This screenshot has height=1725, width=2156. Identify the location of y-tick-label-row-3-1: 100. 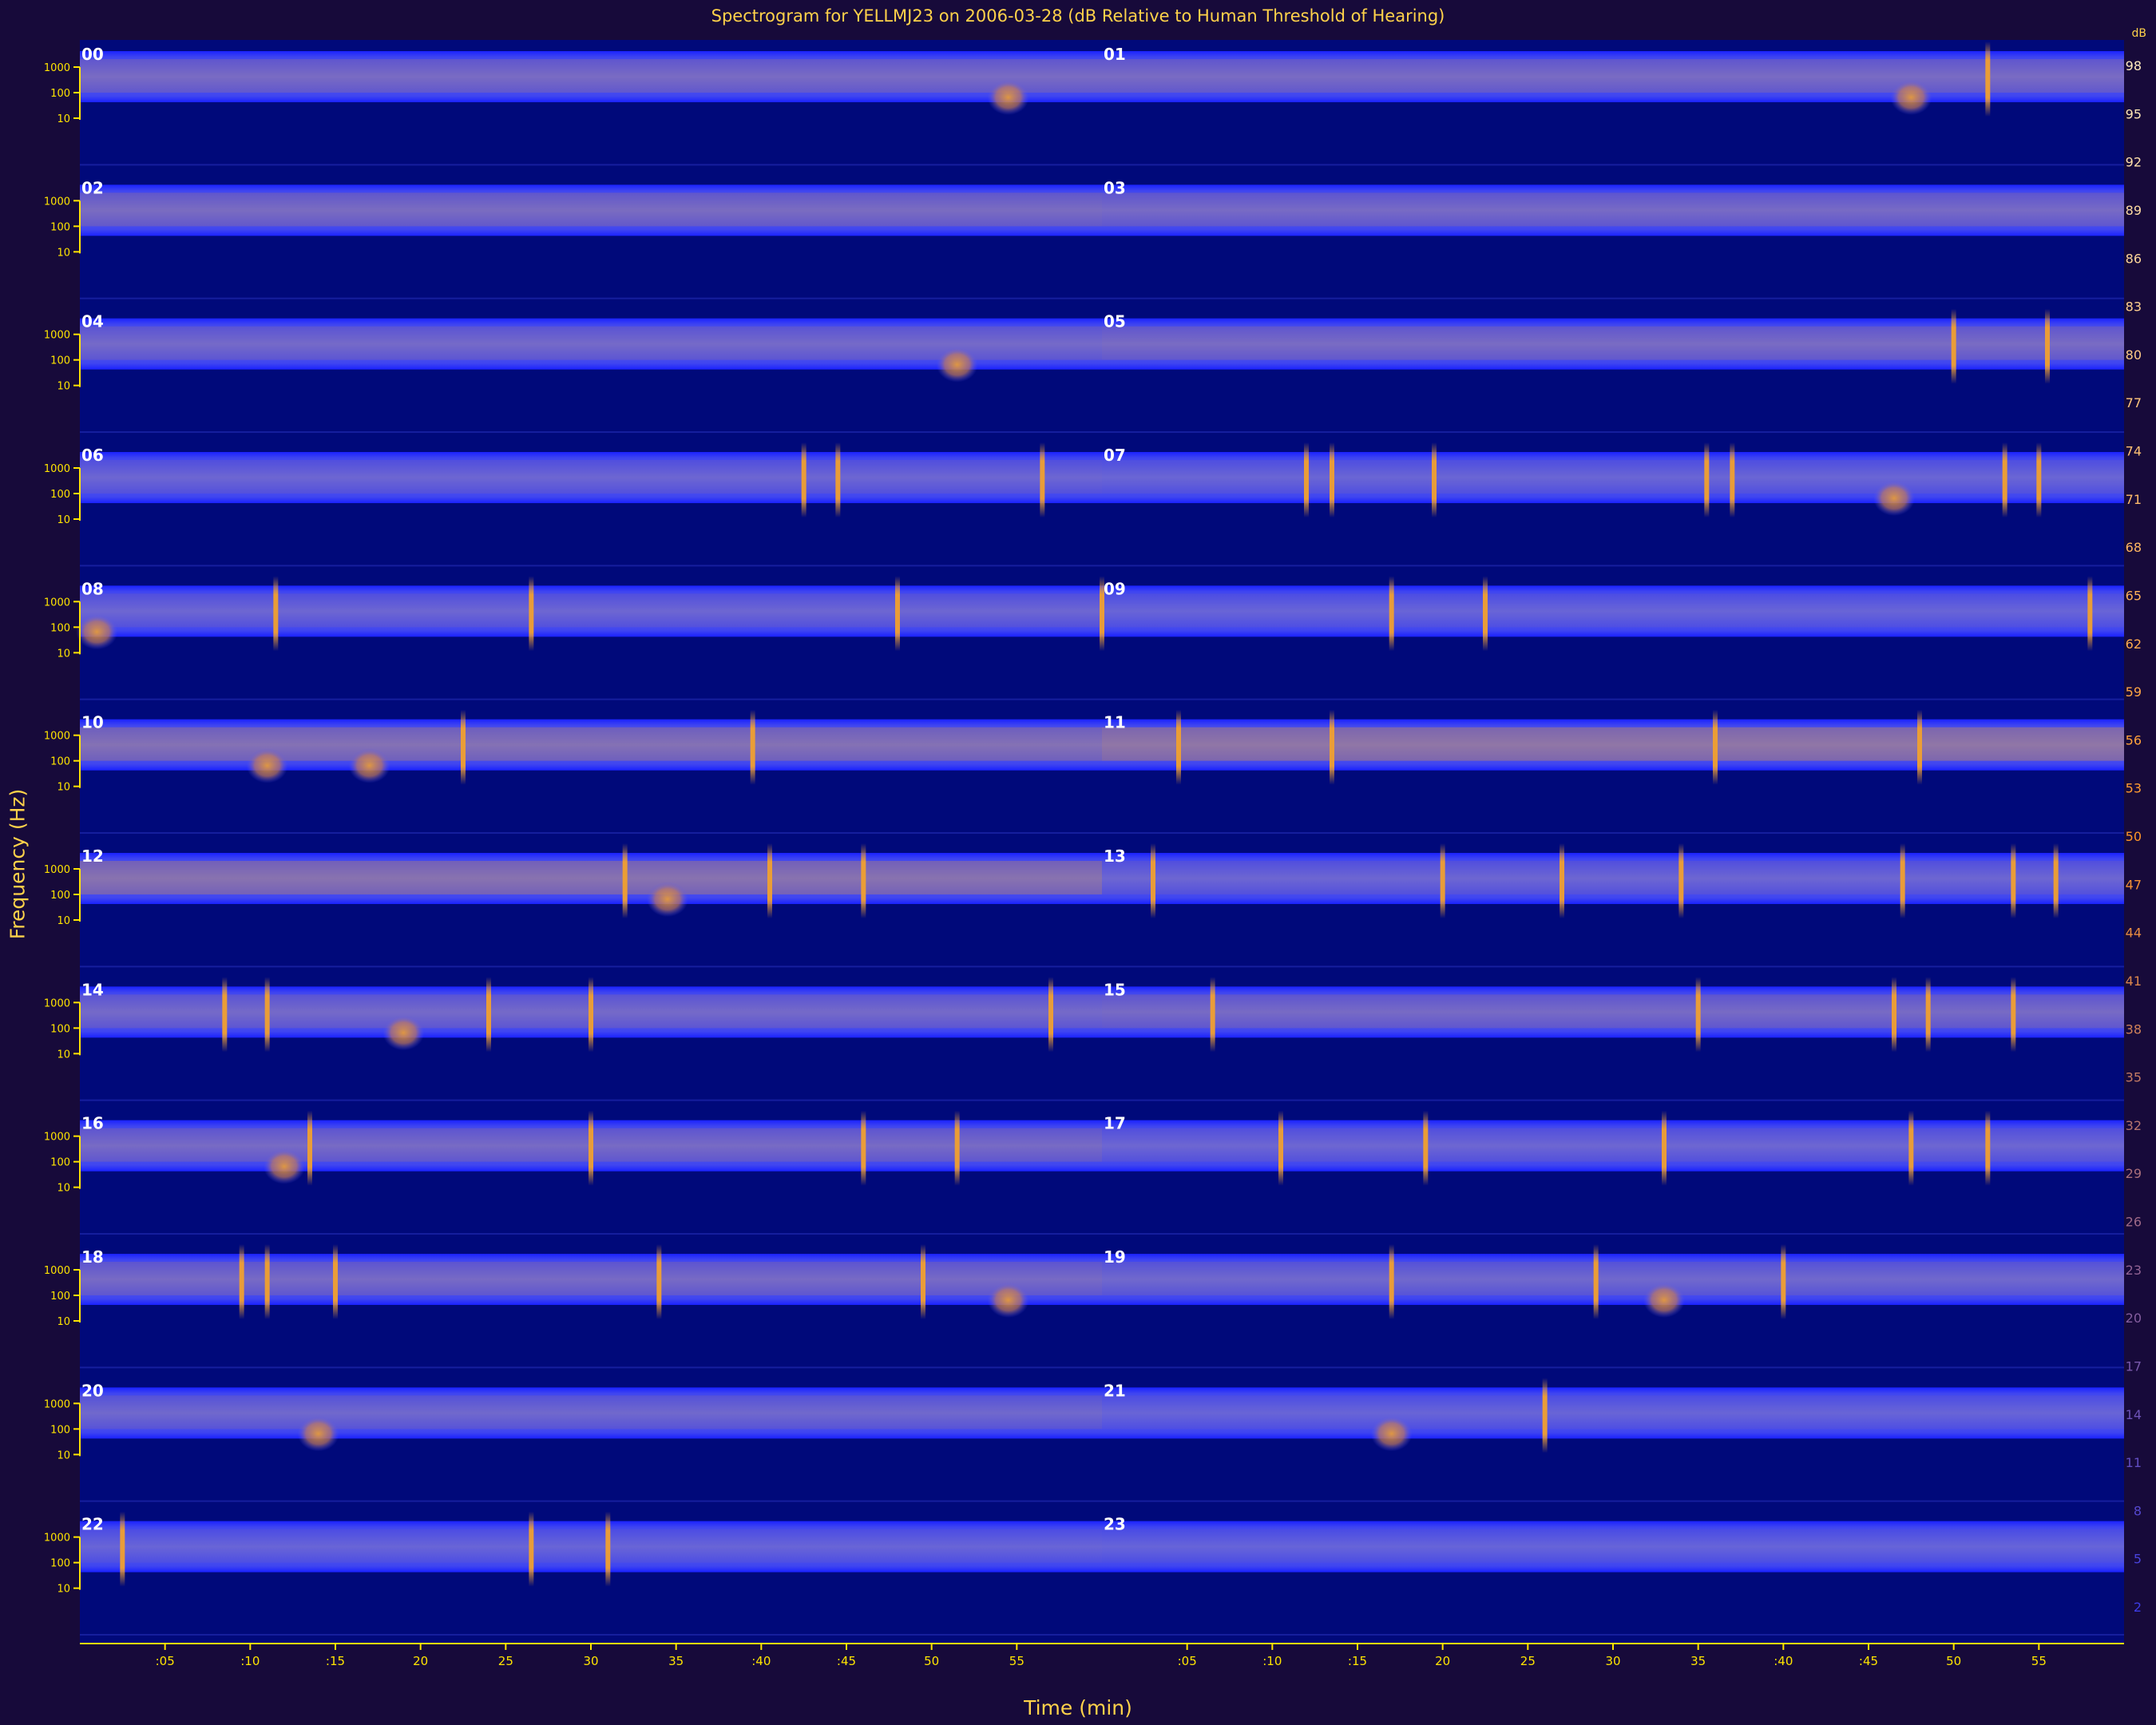
(60, 495).